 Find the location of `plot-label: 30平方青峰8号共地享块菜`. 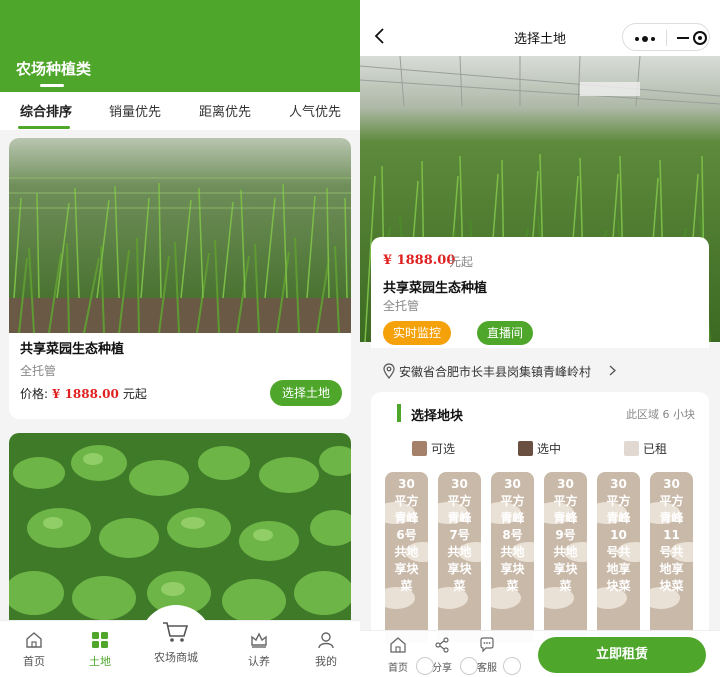

plot-label: 30平方青峰8号共地享块菜 is located at coordinates (512, 535).